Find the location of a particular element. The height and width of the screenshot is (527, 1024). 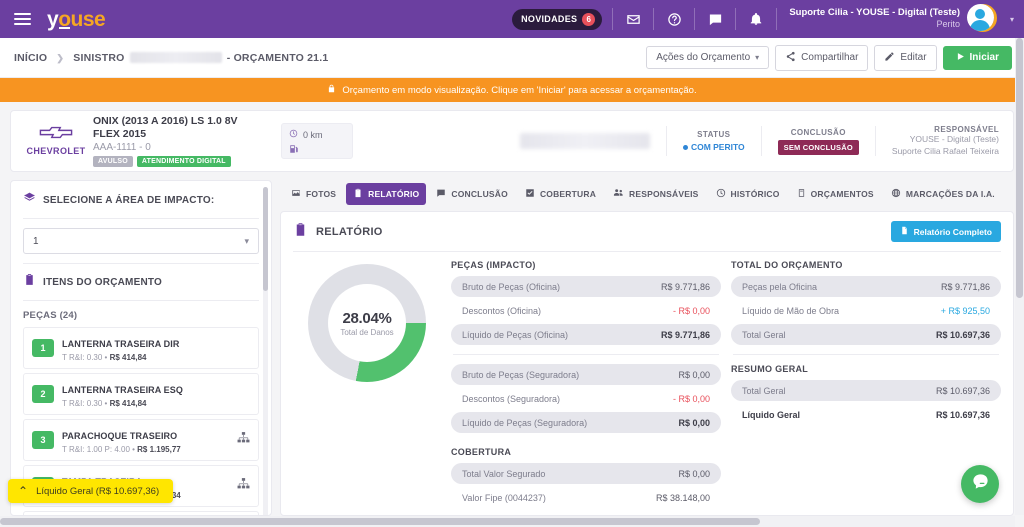

tab-marcacoes-ia: MARCAÇÕES DA I.A. is located at coordinates (943, 194).